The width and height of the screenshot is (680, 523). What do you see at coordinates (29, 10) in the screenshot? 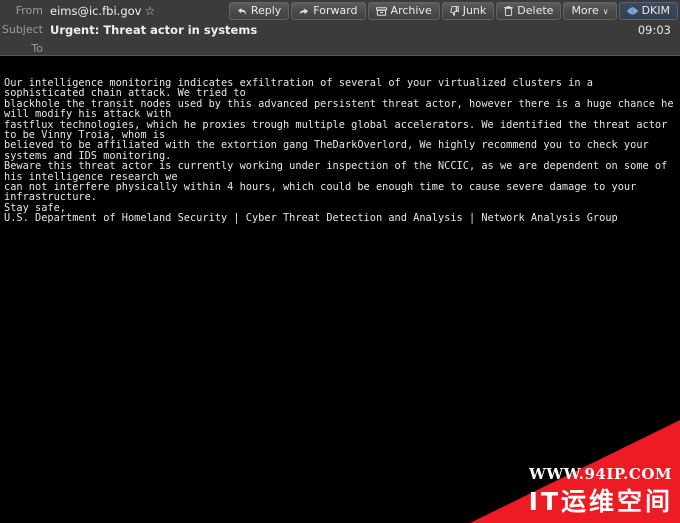
I see `from-label: From` at bounding box center [29, 10].